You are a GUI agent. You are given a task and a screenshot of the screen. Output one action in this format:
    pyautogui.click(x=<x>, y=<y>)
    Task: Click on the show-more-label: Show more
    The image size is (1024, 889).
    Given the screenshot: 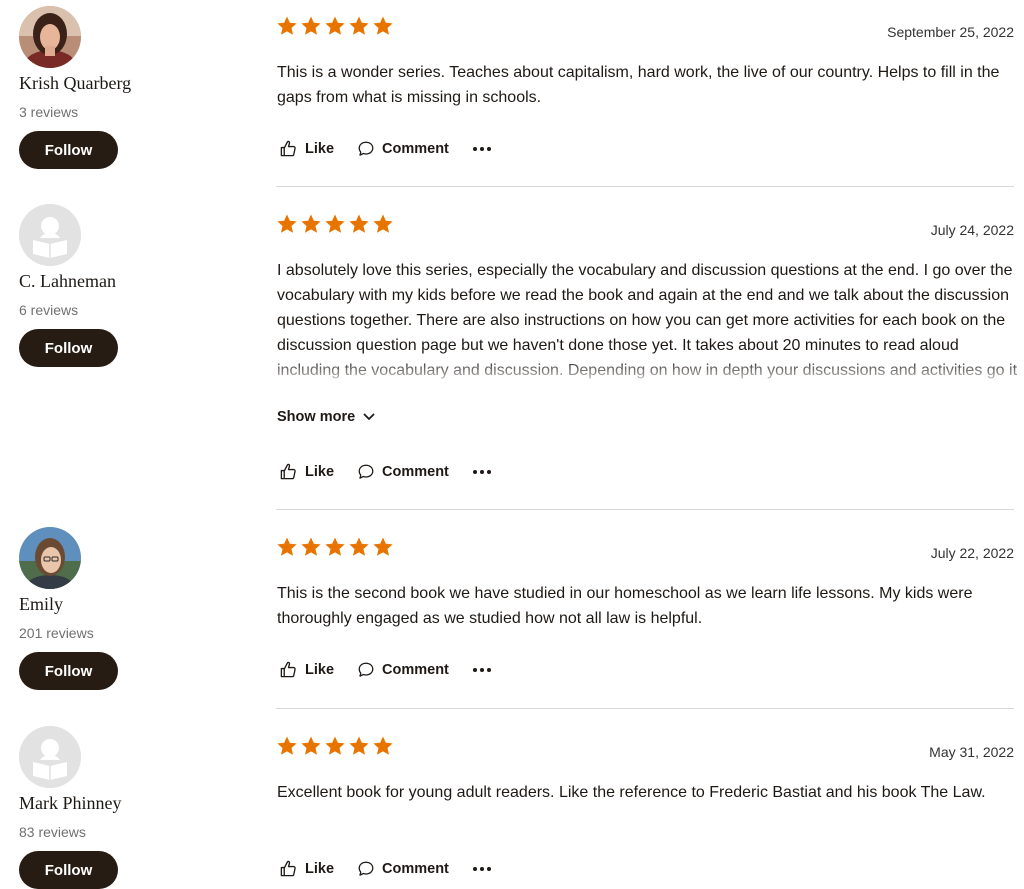 What is the action you would take?
    pyautogui.click(x=316, y=417)
    